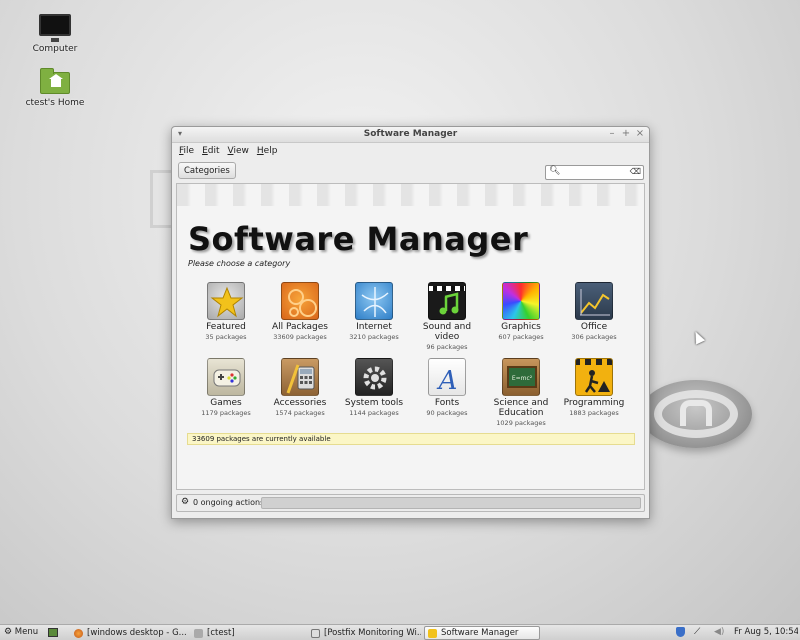 This screenshot has width=800, height=640. What do you see at coordinates (410, 195) in the screenshot?
I see `decorative-stripe` at bounding box center [410, 195].